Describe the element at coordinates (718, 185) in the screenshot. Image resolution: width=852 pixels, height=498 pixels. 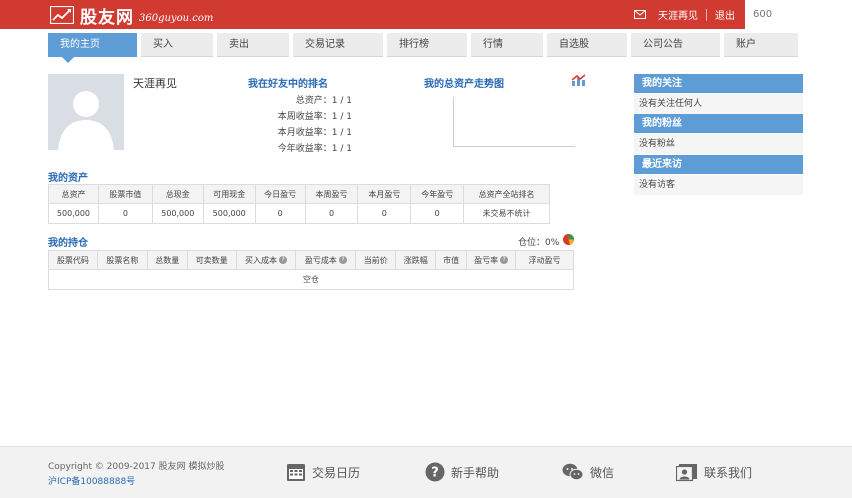
I see `sidebar-visitors-empty: 没有访客` at that location.